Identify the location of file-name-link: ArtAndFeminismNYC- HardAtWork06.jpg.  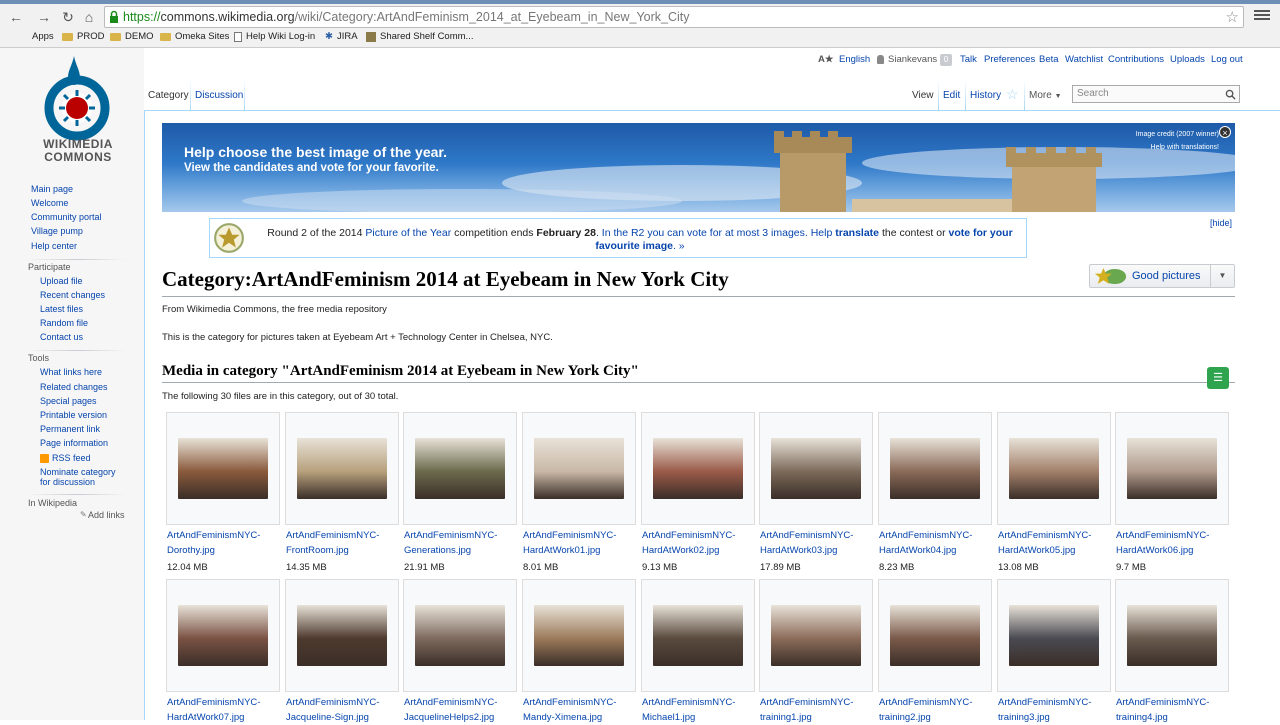
(1174, 543).